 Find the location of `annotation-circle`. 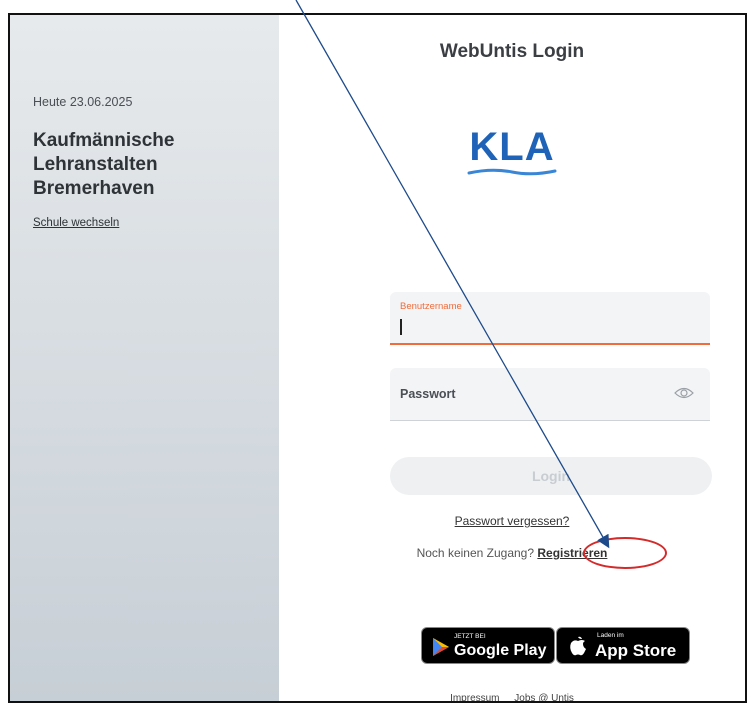

annotation-circle is located at coordinates (625, 553).